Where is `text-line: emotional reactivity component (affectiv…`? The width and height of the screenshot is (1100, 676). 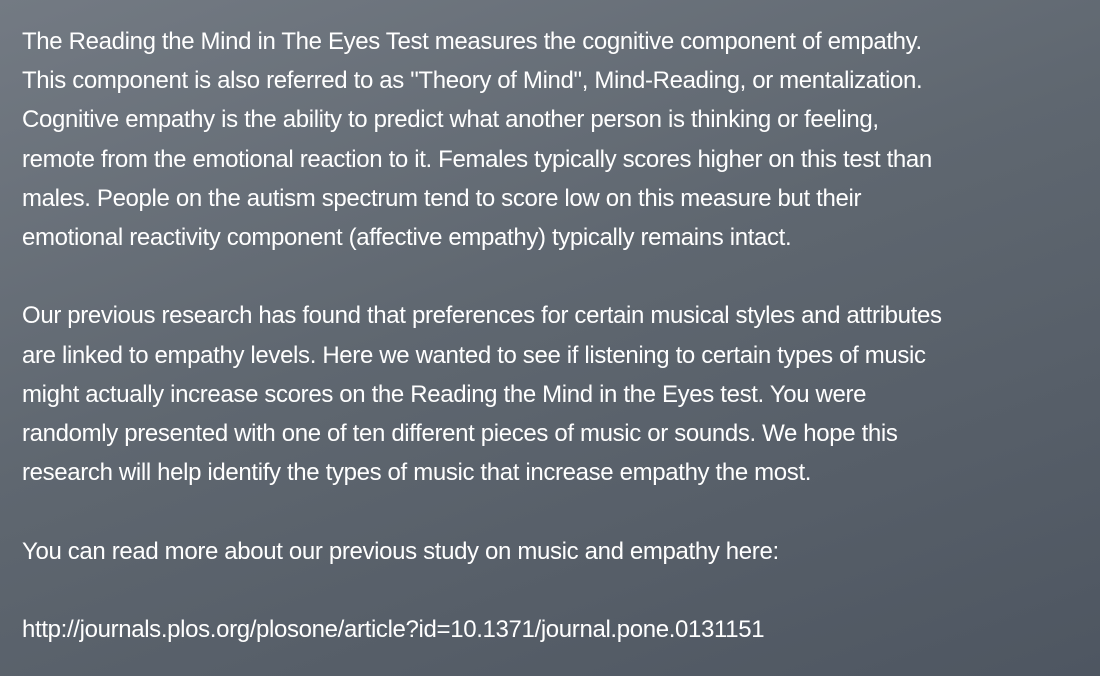
text-line: emotional reactivity component (affectiv… is located at coordinates (407, 238).